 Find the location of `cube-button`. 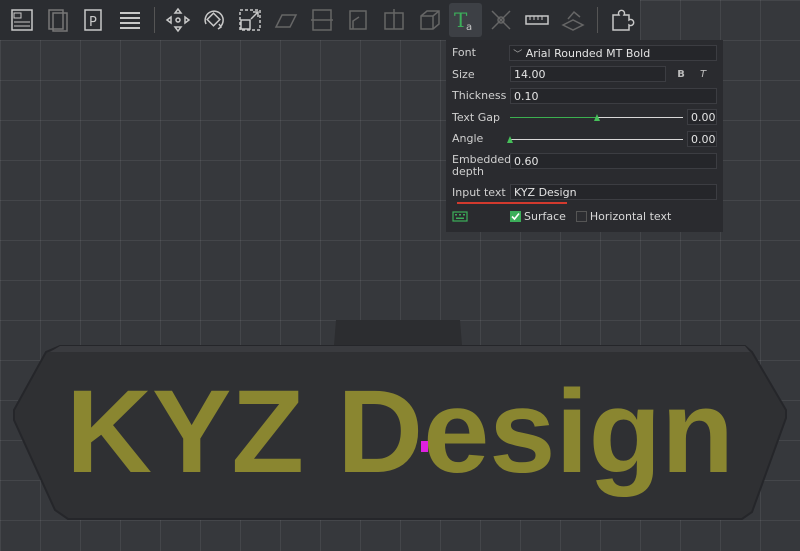

cube-button is located at coordinates (430, 20).